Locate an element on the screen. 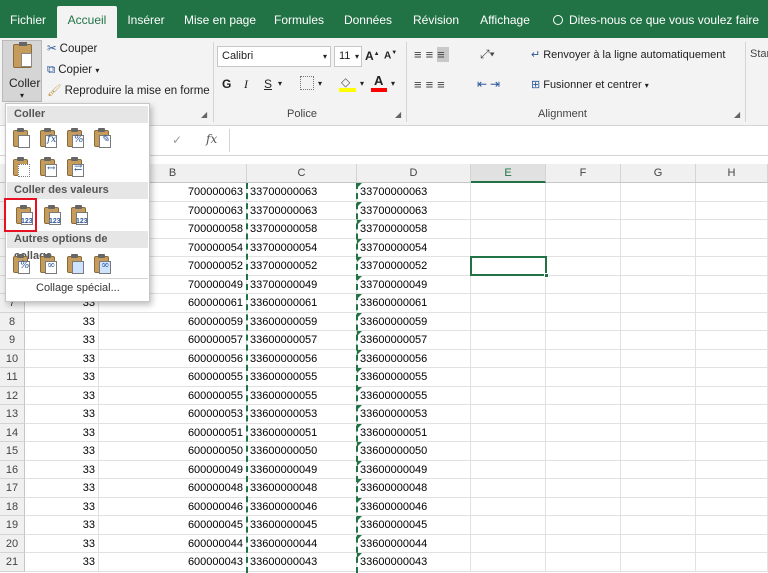 Image resolution: width=768 pixels, height=573 pixels. cell-d: 33600000053 is located at coordinates (414, 414).